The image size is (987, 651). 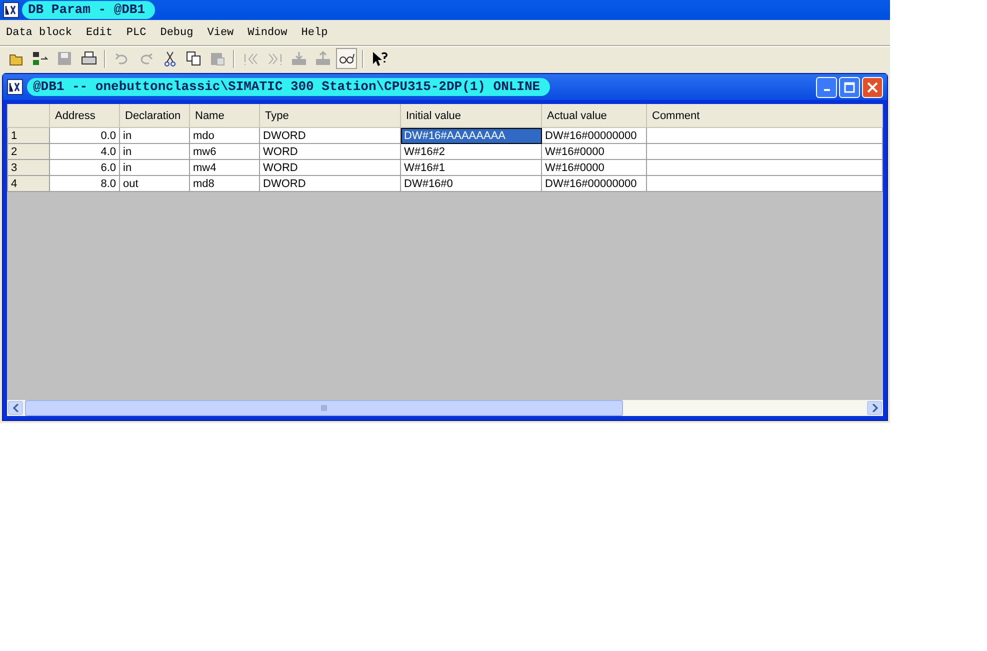 I want to click on clipboard-icon, so click(x=217, y=58).